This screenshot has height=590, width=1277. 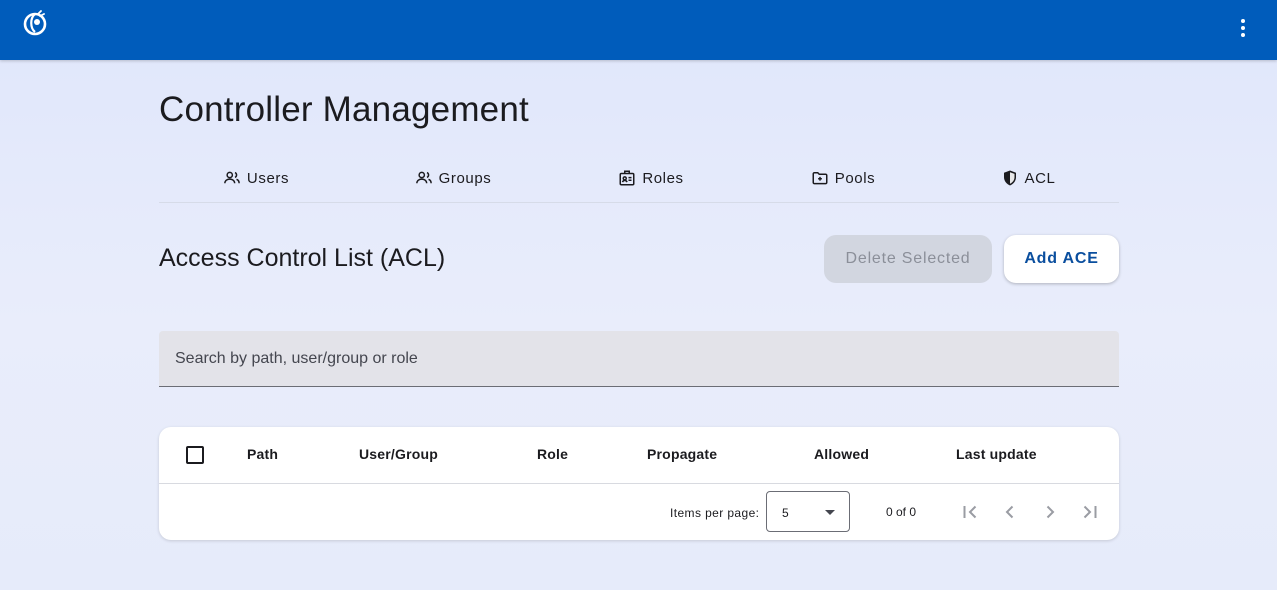 I want to click on tab-pools: Pools, so click(x=843, y=178).